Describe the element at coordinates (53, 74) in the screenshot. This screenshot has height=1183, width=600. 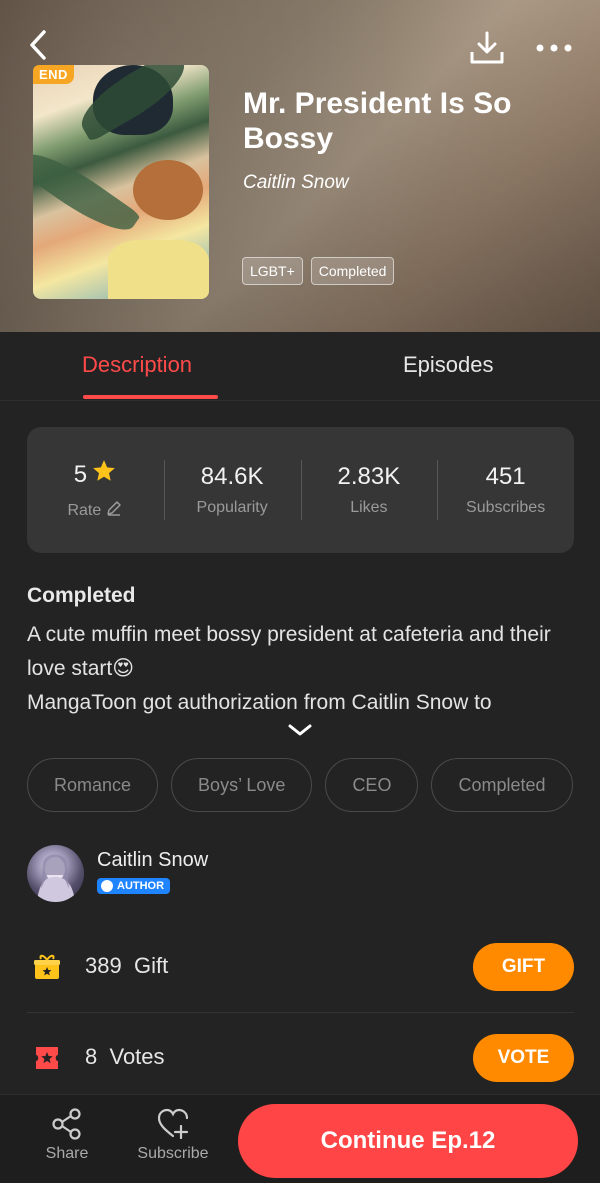
I see `end-badge: END` at that location.